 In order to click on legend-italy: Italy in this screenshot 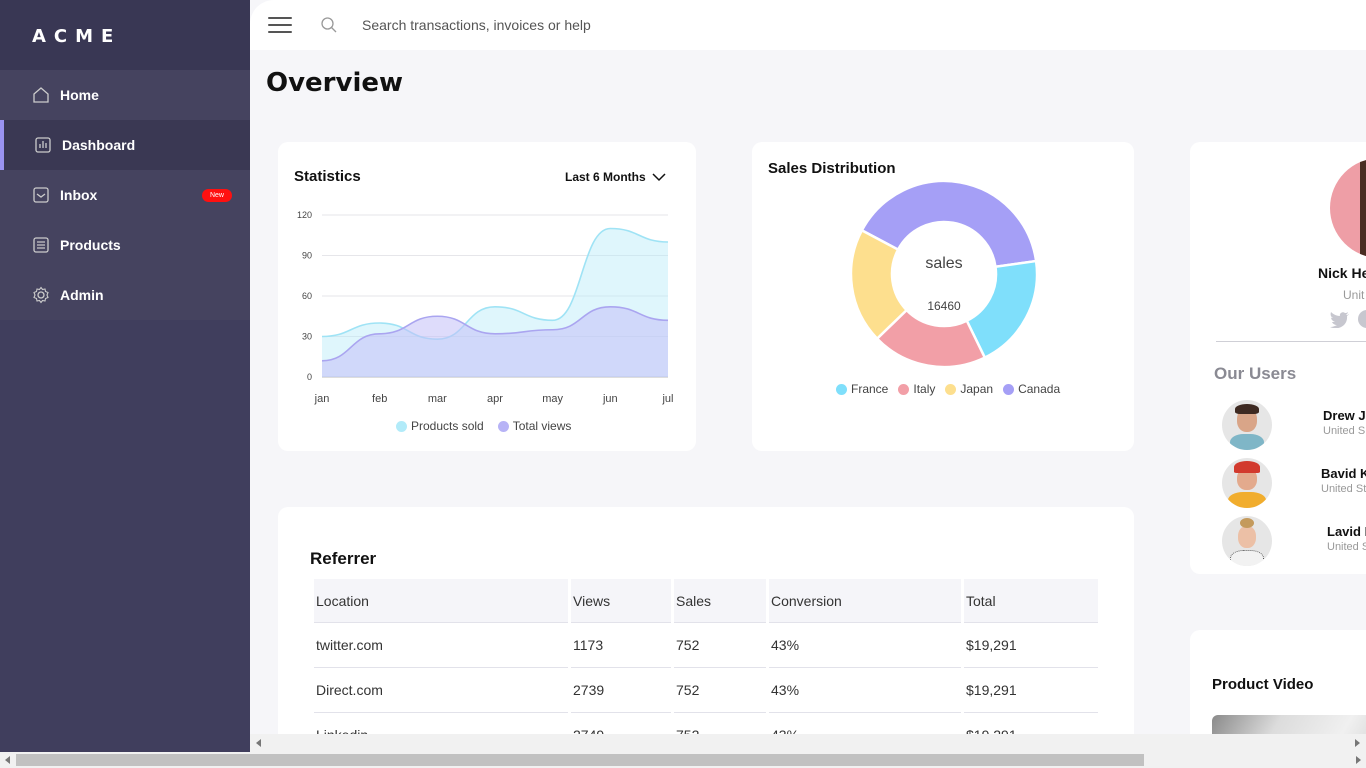, I will do `click(916, 389)`.